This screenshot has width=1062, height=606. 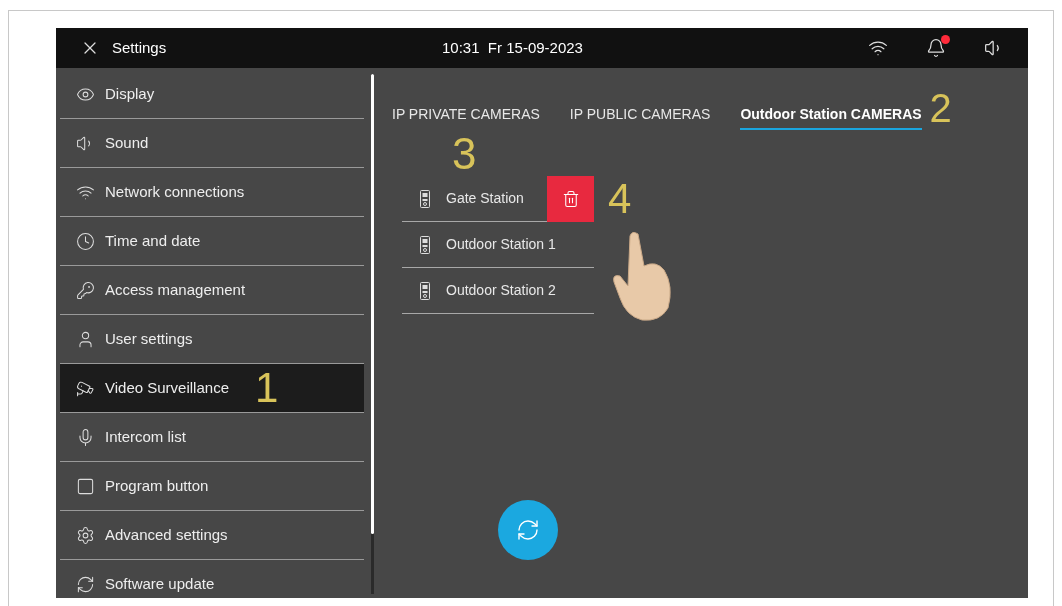 I want to click on step-number: 4, so click(x=620, y=199).